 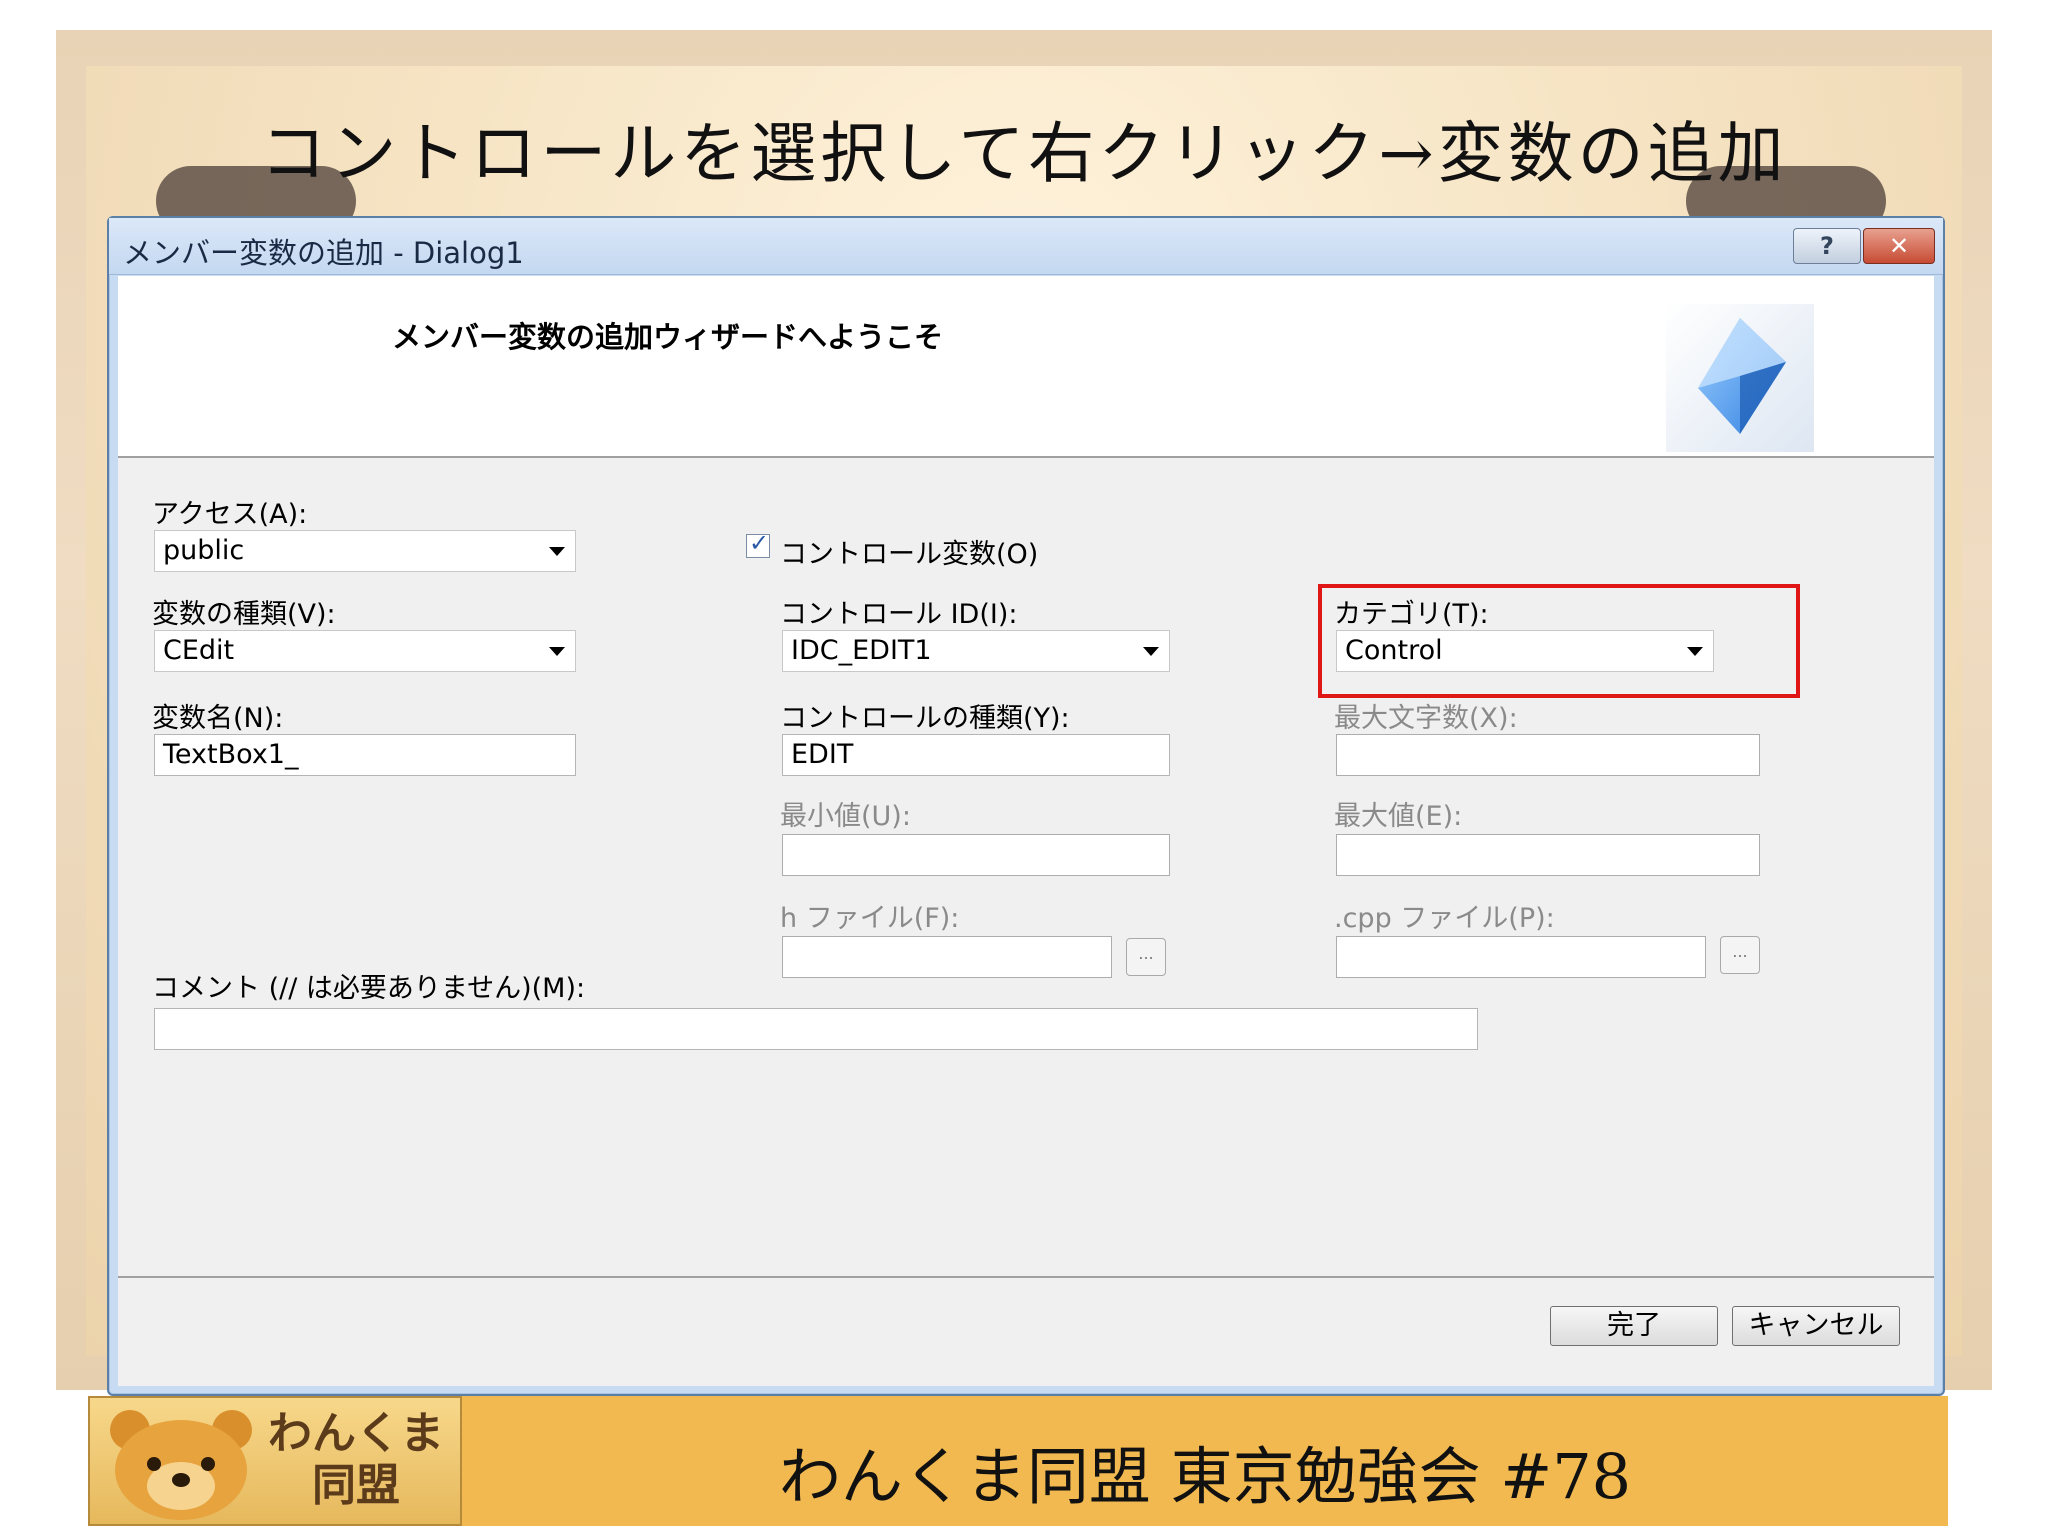 I want to click on comment-label: コメント (// は必要ありません)(M):, so click(x=369, y=988).